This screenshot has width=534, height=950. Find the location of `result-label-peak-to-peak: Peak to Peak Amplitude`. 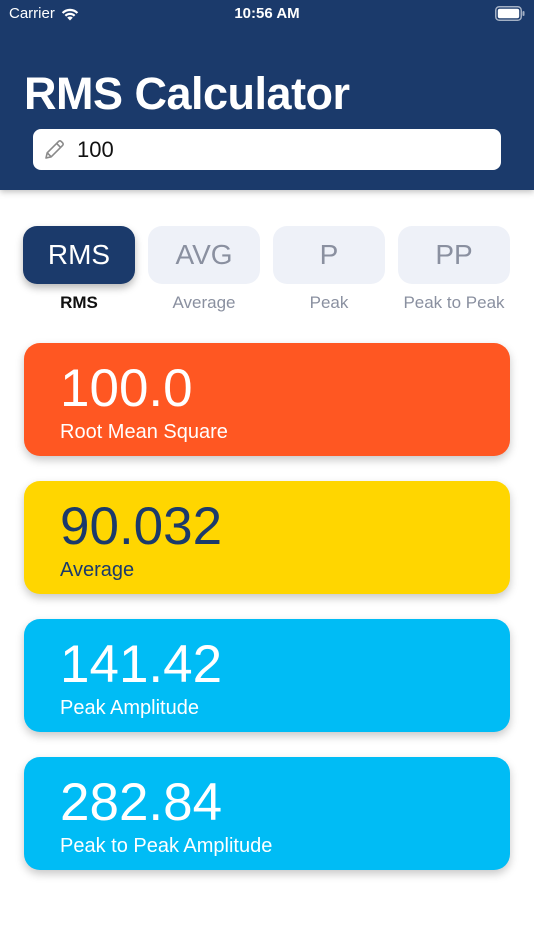

result-label-peak-to-peak: Peak to Peak Amplitude is located at coordinates (166, 846).